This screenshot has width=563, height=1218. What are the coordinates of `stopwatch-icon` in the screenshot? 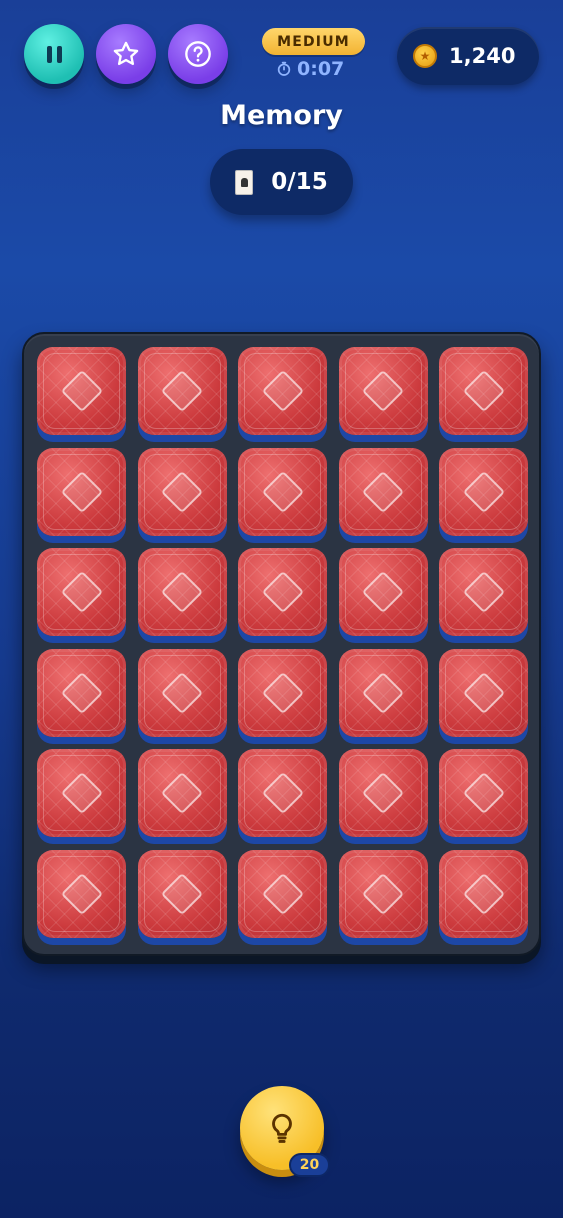 It's located at (284, 68).